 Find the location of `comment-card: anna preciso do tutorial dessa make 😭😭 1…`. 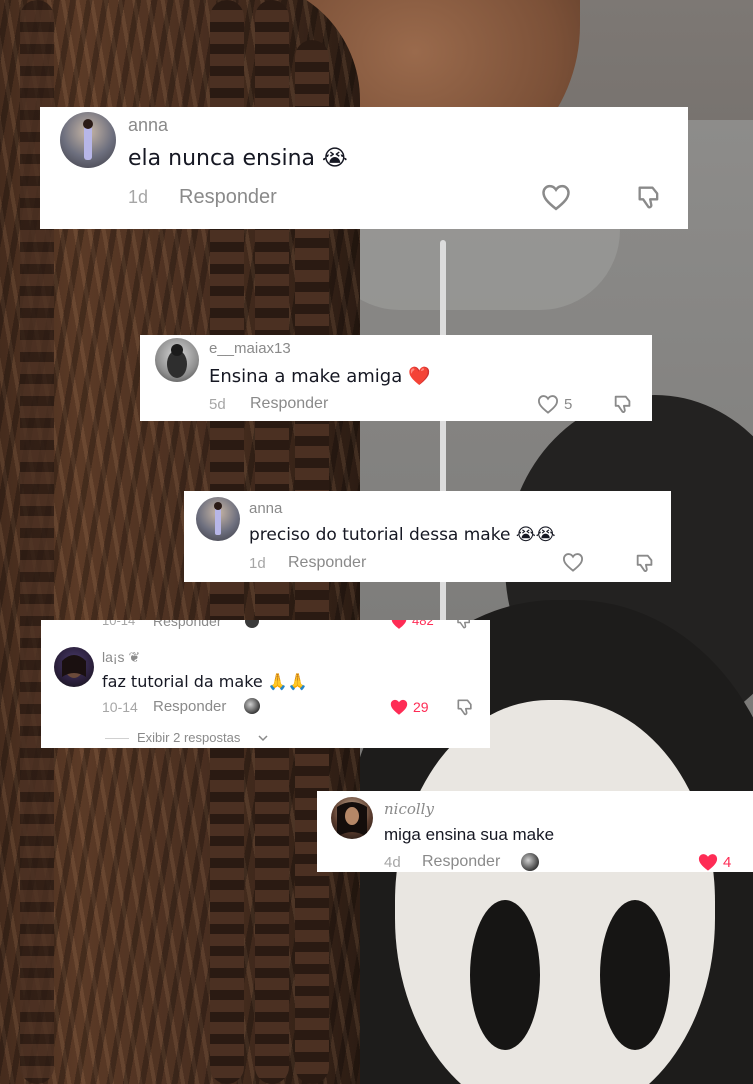

comment-card: anna preciso do tutorial dessa make 😭😭 1… is located at coordinates (427, 536).